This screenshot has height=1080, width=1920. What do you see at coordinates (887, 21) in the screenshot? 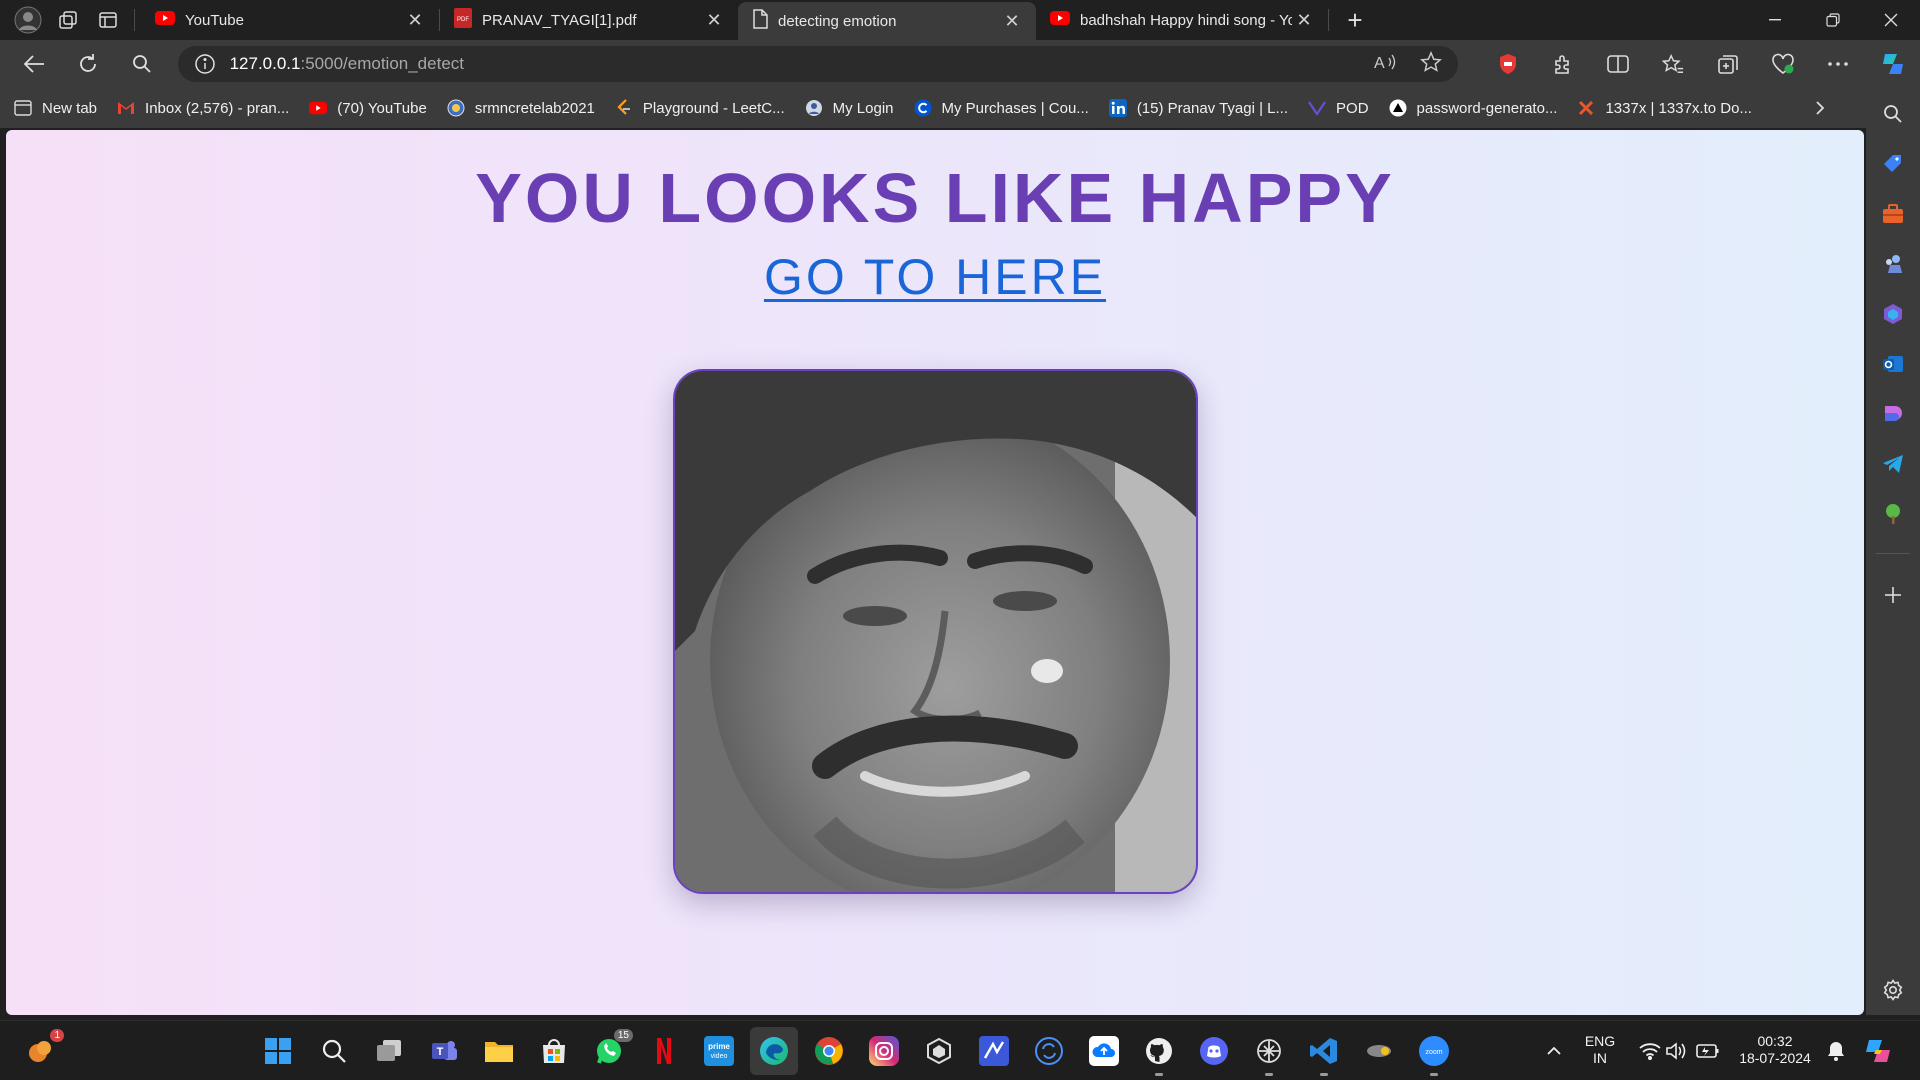
I see `tab-detecting-emotion: detecting emotion ✕` at bounding box center [887, 21].